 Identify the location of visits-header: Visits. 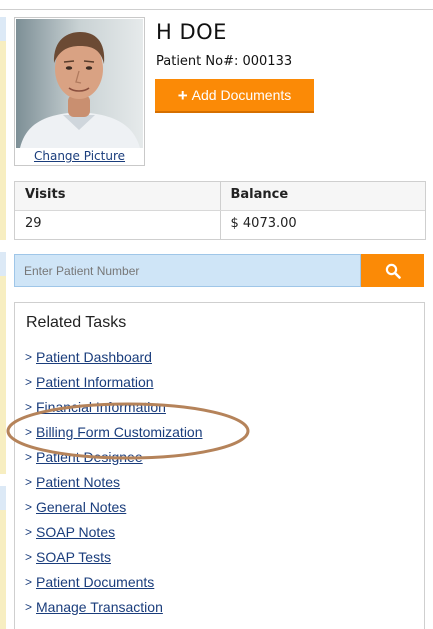
(45, 194).